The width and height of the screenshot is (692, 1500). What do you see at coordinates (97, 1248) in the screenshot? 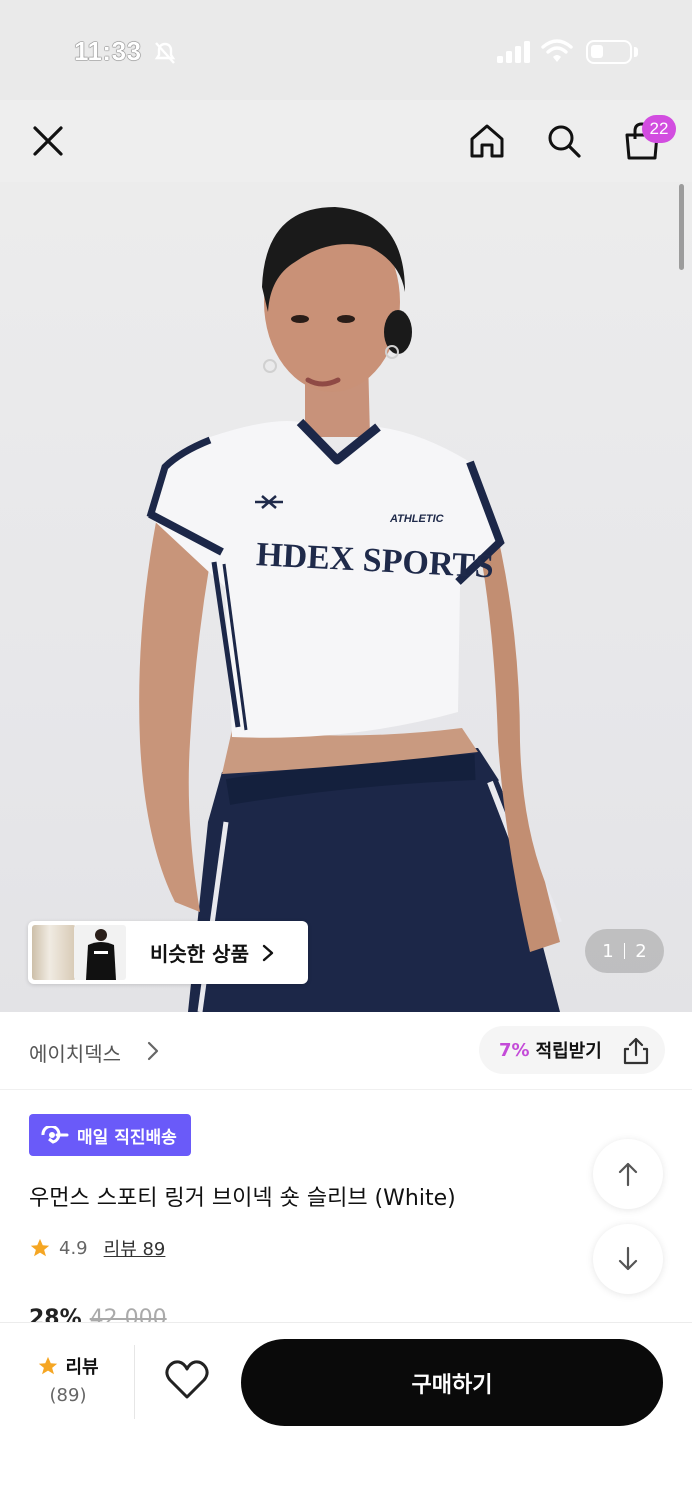
I see `rating-row: 4.9 리뷰 89` at bounding box center [97, 1248].